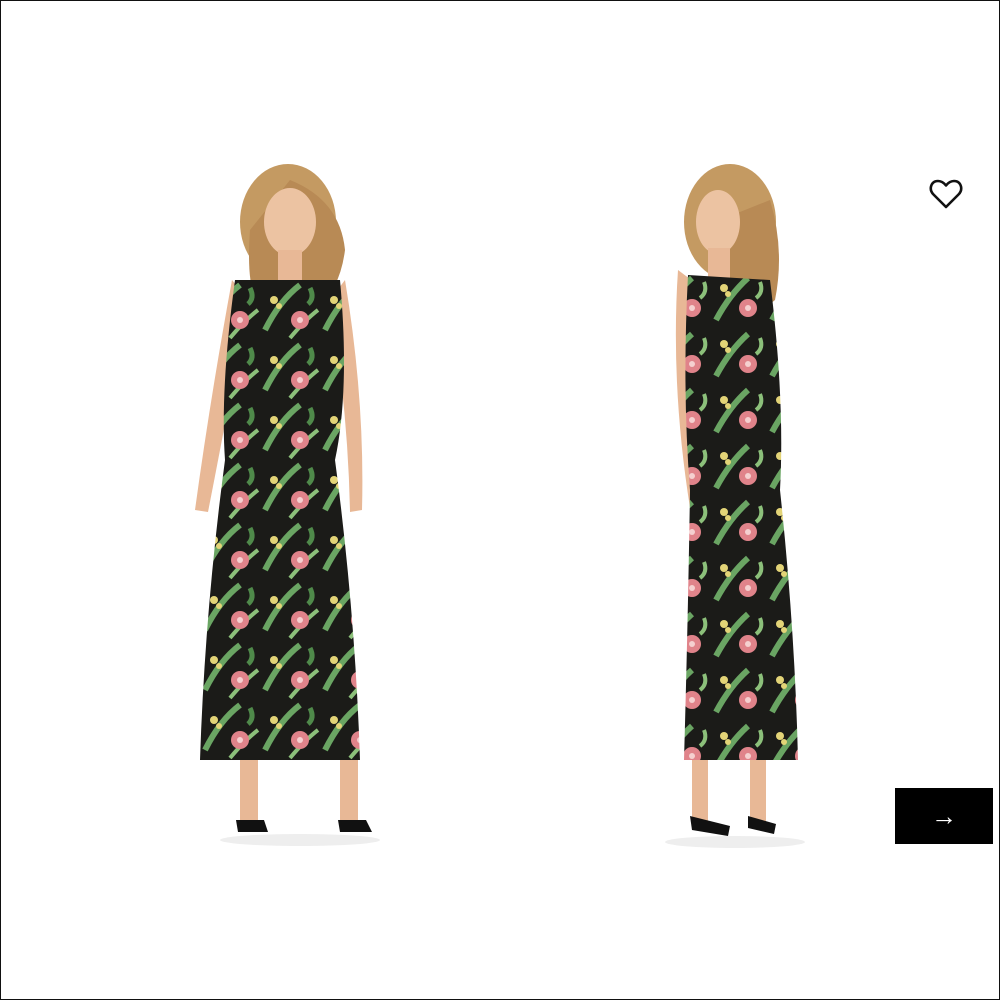  I want to click on wishlist-heart-button, so click(946, 194).